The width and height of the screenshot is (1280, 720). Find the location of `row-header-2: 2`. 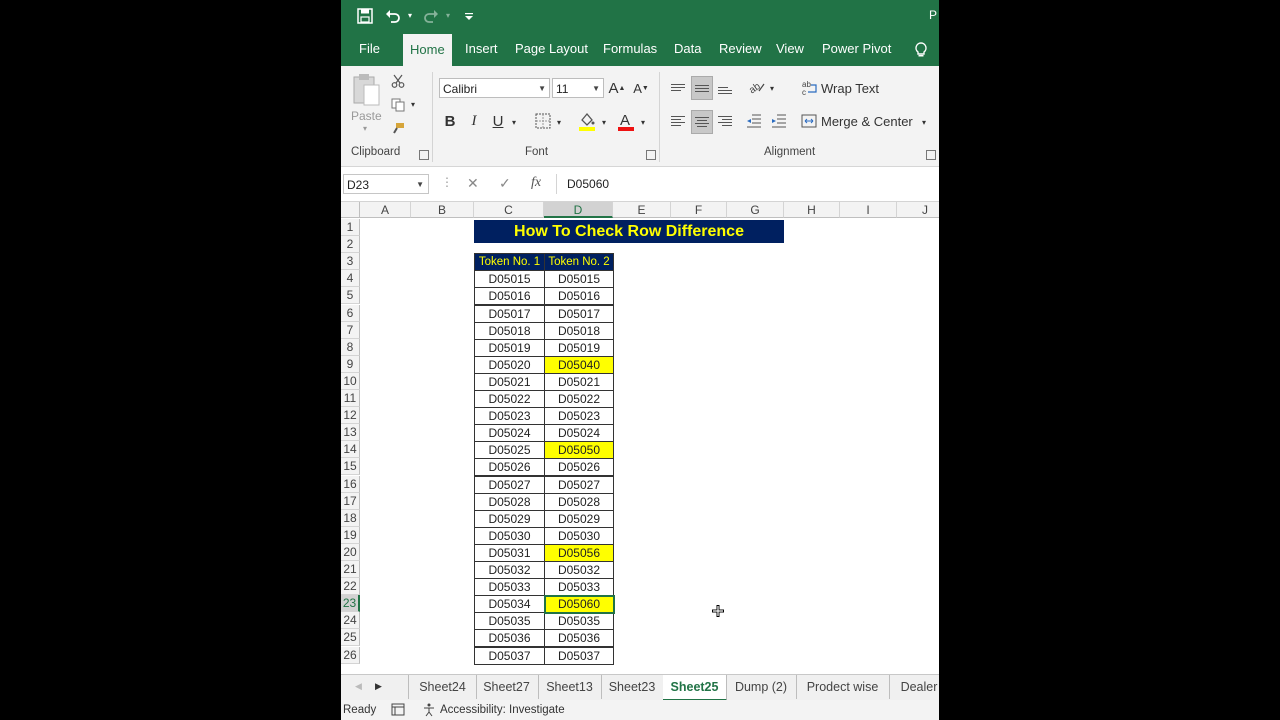

row-header-2: 2 is located at coordinates (350, 245).